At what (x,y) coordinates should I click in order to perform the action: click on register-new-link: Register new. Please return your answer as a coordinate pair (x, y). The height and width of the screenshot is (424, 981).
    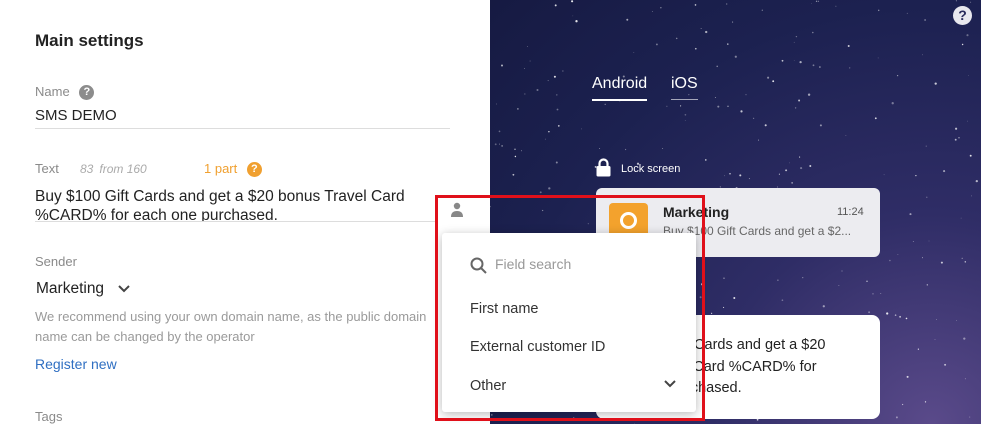
    Looking at the image, I should click on (76, 364).